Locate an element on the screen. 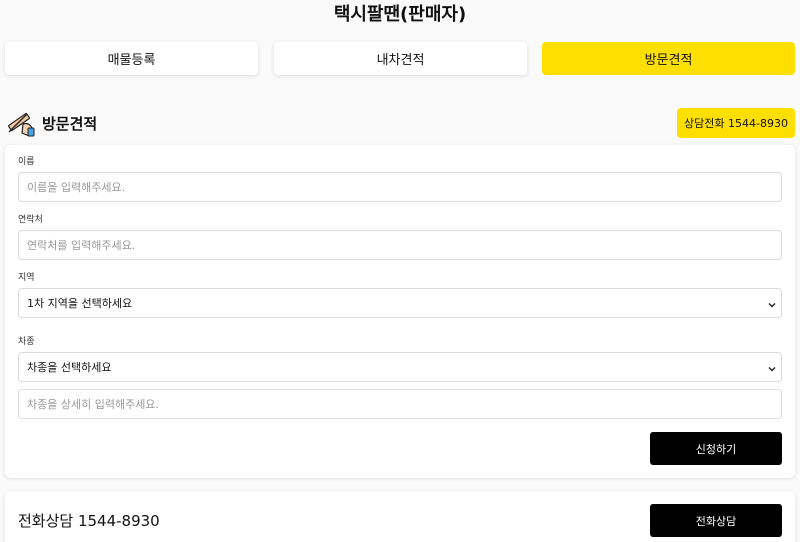  tab-listing-register: 매물등록 is located at coordinates (131, 58).